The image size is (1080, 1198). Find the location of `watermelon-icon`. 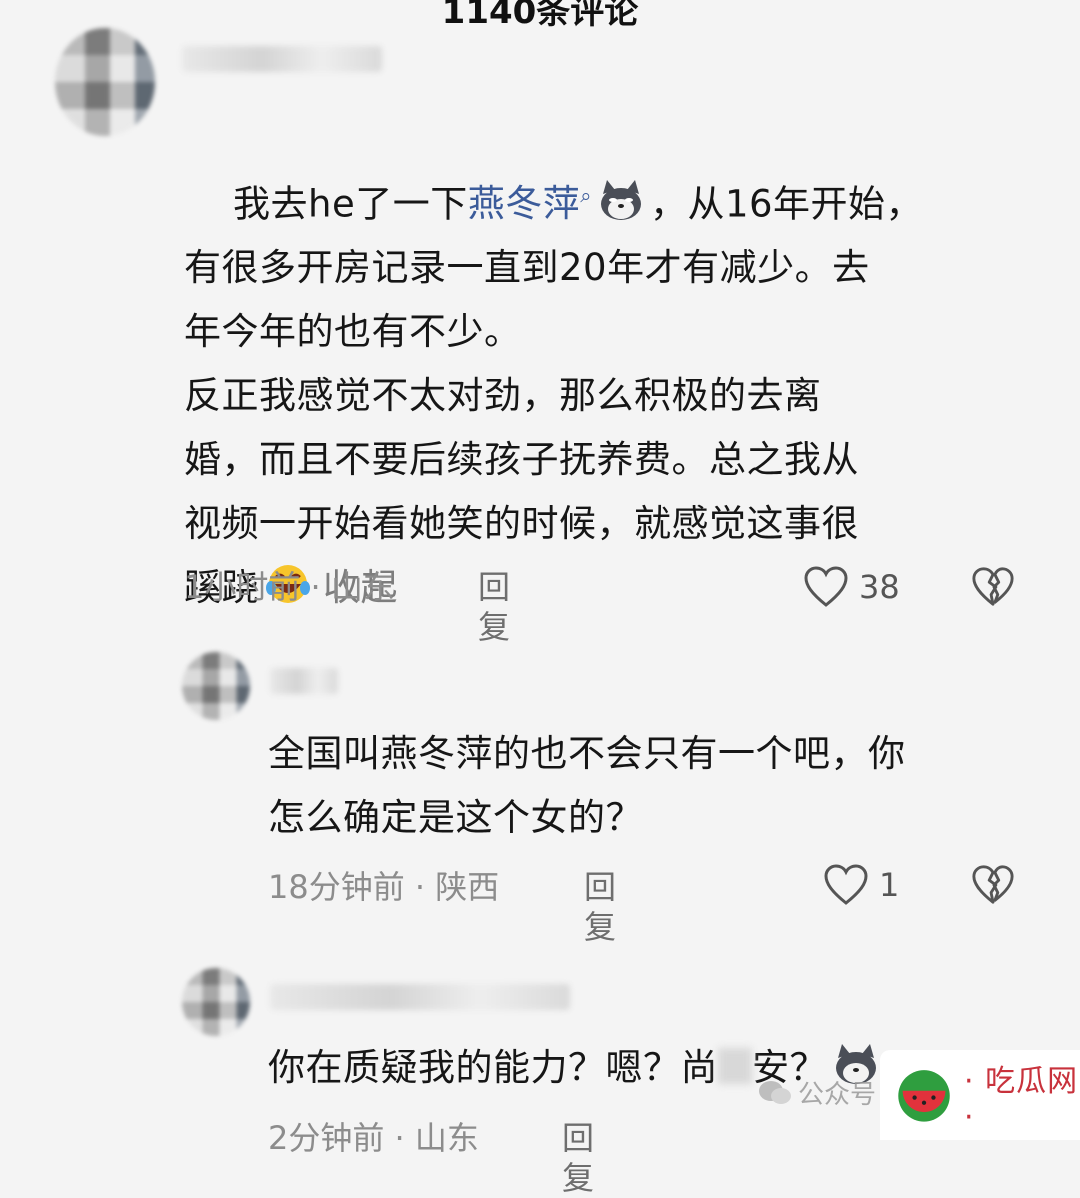

watermelon-icon is located at coordinates (924, 1096).